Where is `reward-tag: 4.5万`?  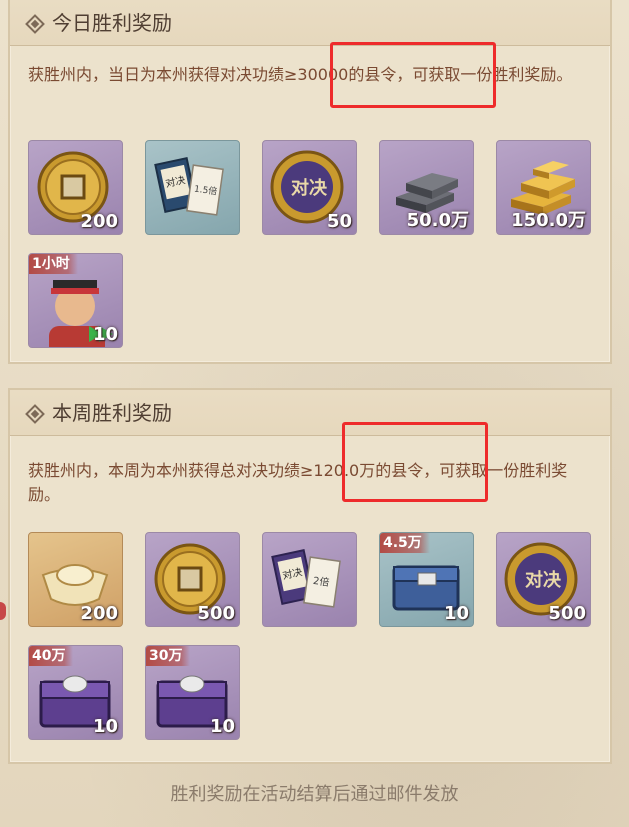 reward-tag: 4.5万 is located at coordinates (405, 543).